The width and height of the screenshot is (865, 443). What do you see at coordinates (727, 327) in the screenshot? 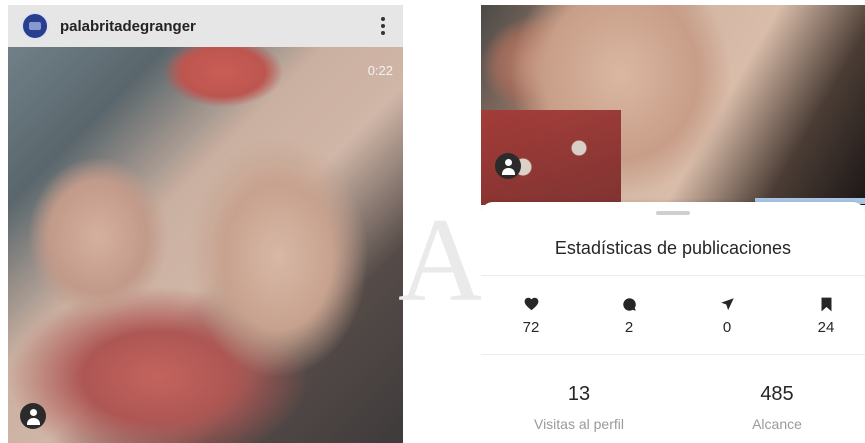
I see `shares-count: 0` at bounding box center [727, 327].